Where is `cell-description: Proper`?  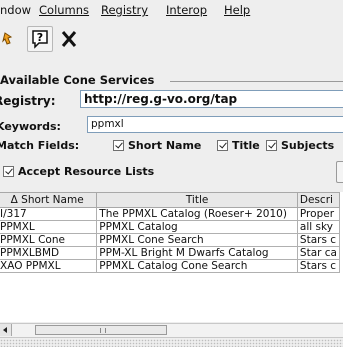
cell-description: Proper is located at coordinates (318, 214).